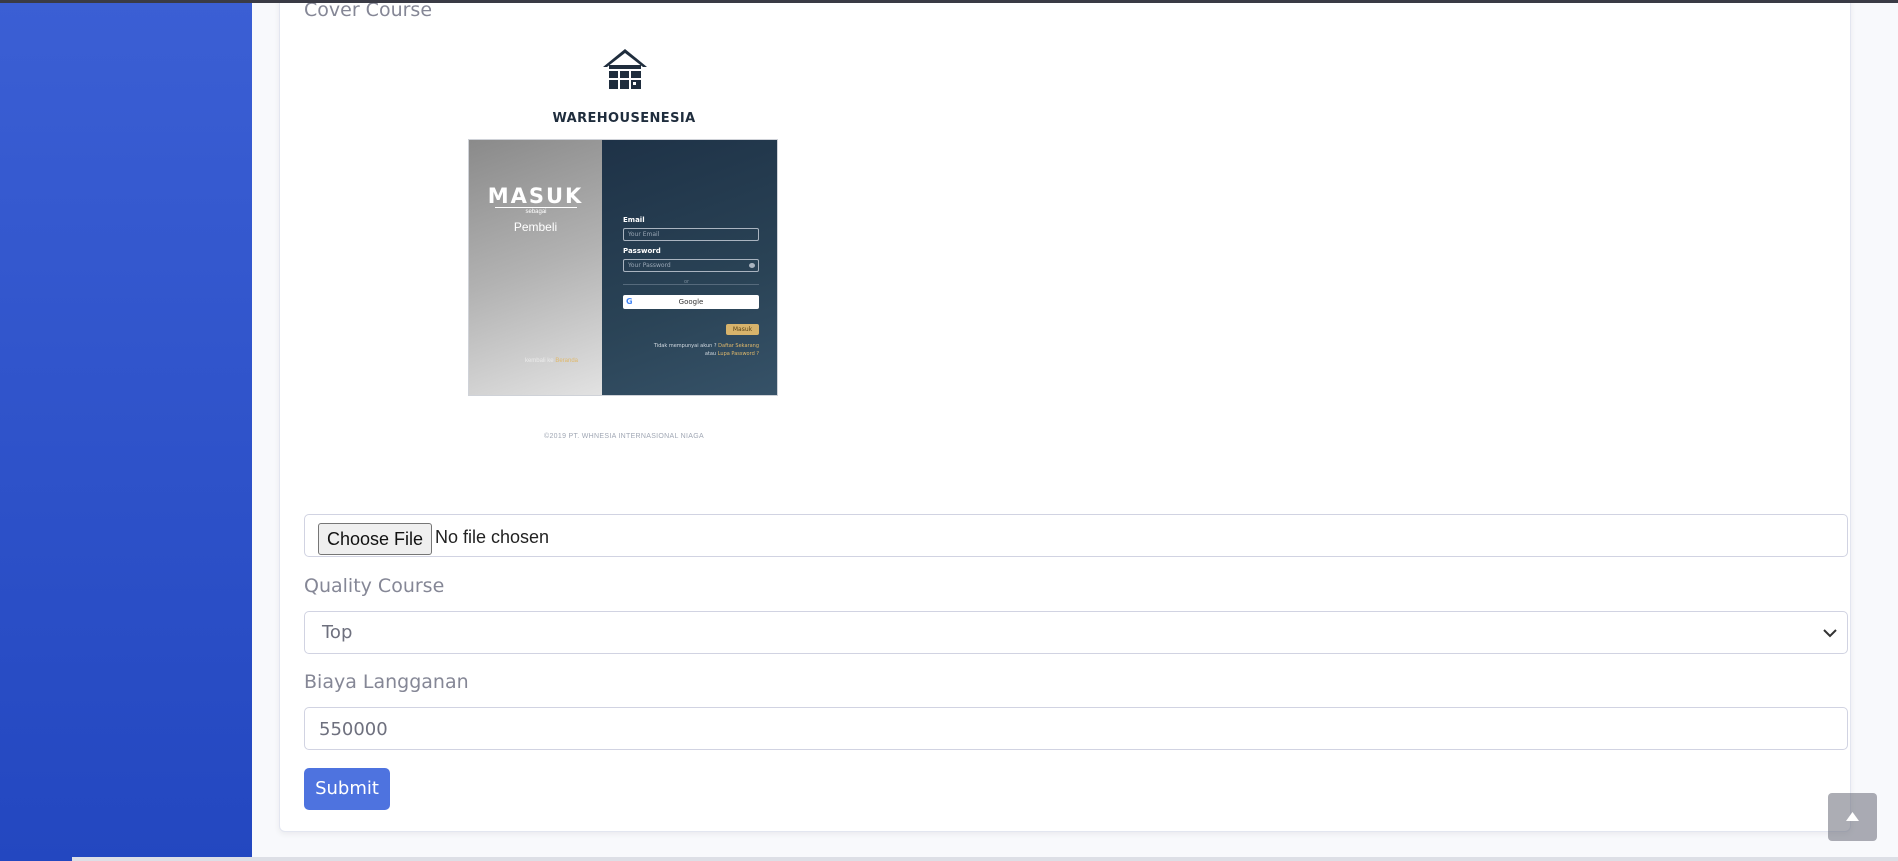  I want to click on kembali-text: kembali ke Beranda, so click(551, 361).